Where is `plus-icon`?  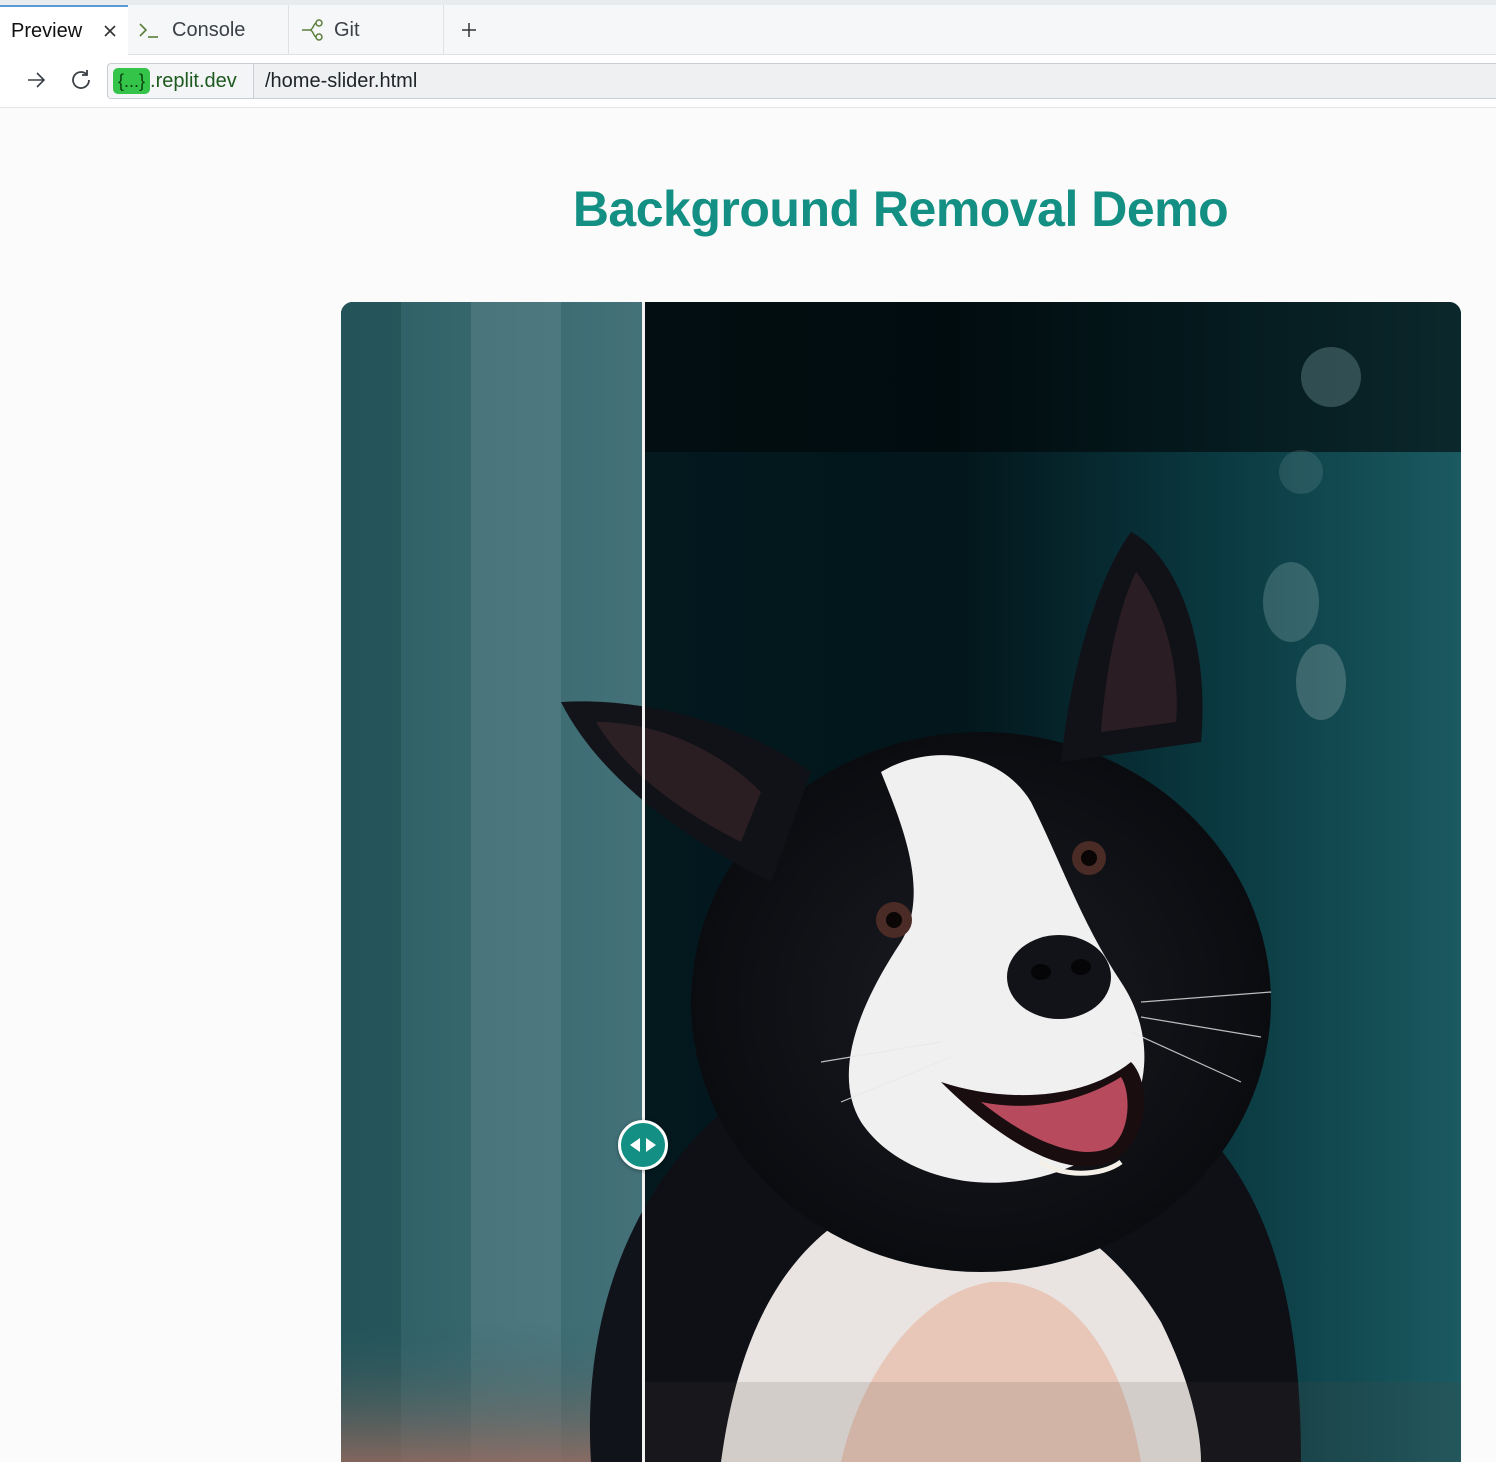 plus-icon is located at coordinates (469, 30).